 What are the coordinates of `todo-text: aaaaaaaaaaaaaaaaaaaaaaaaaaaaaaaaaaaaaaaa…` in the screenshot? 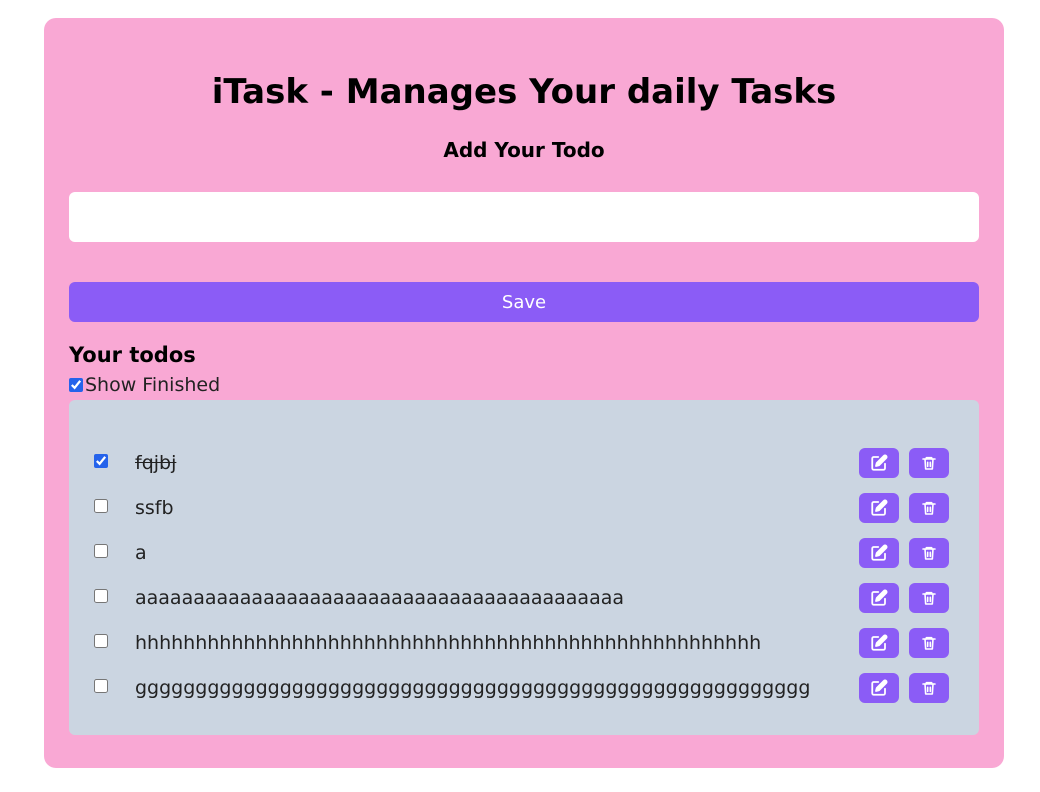 It's located at (380, 597).